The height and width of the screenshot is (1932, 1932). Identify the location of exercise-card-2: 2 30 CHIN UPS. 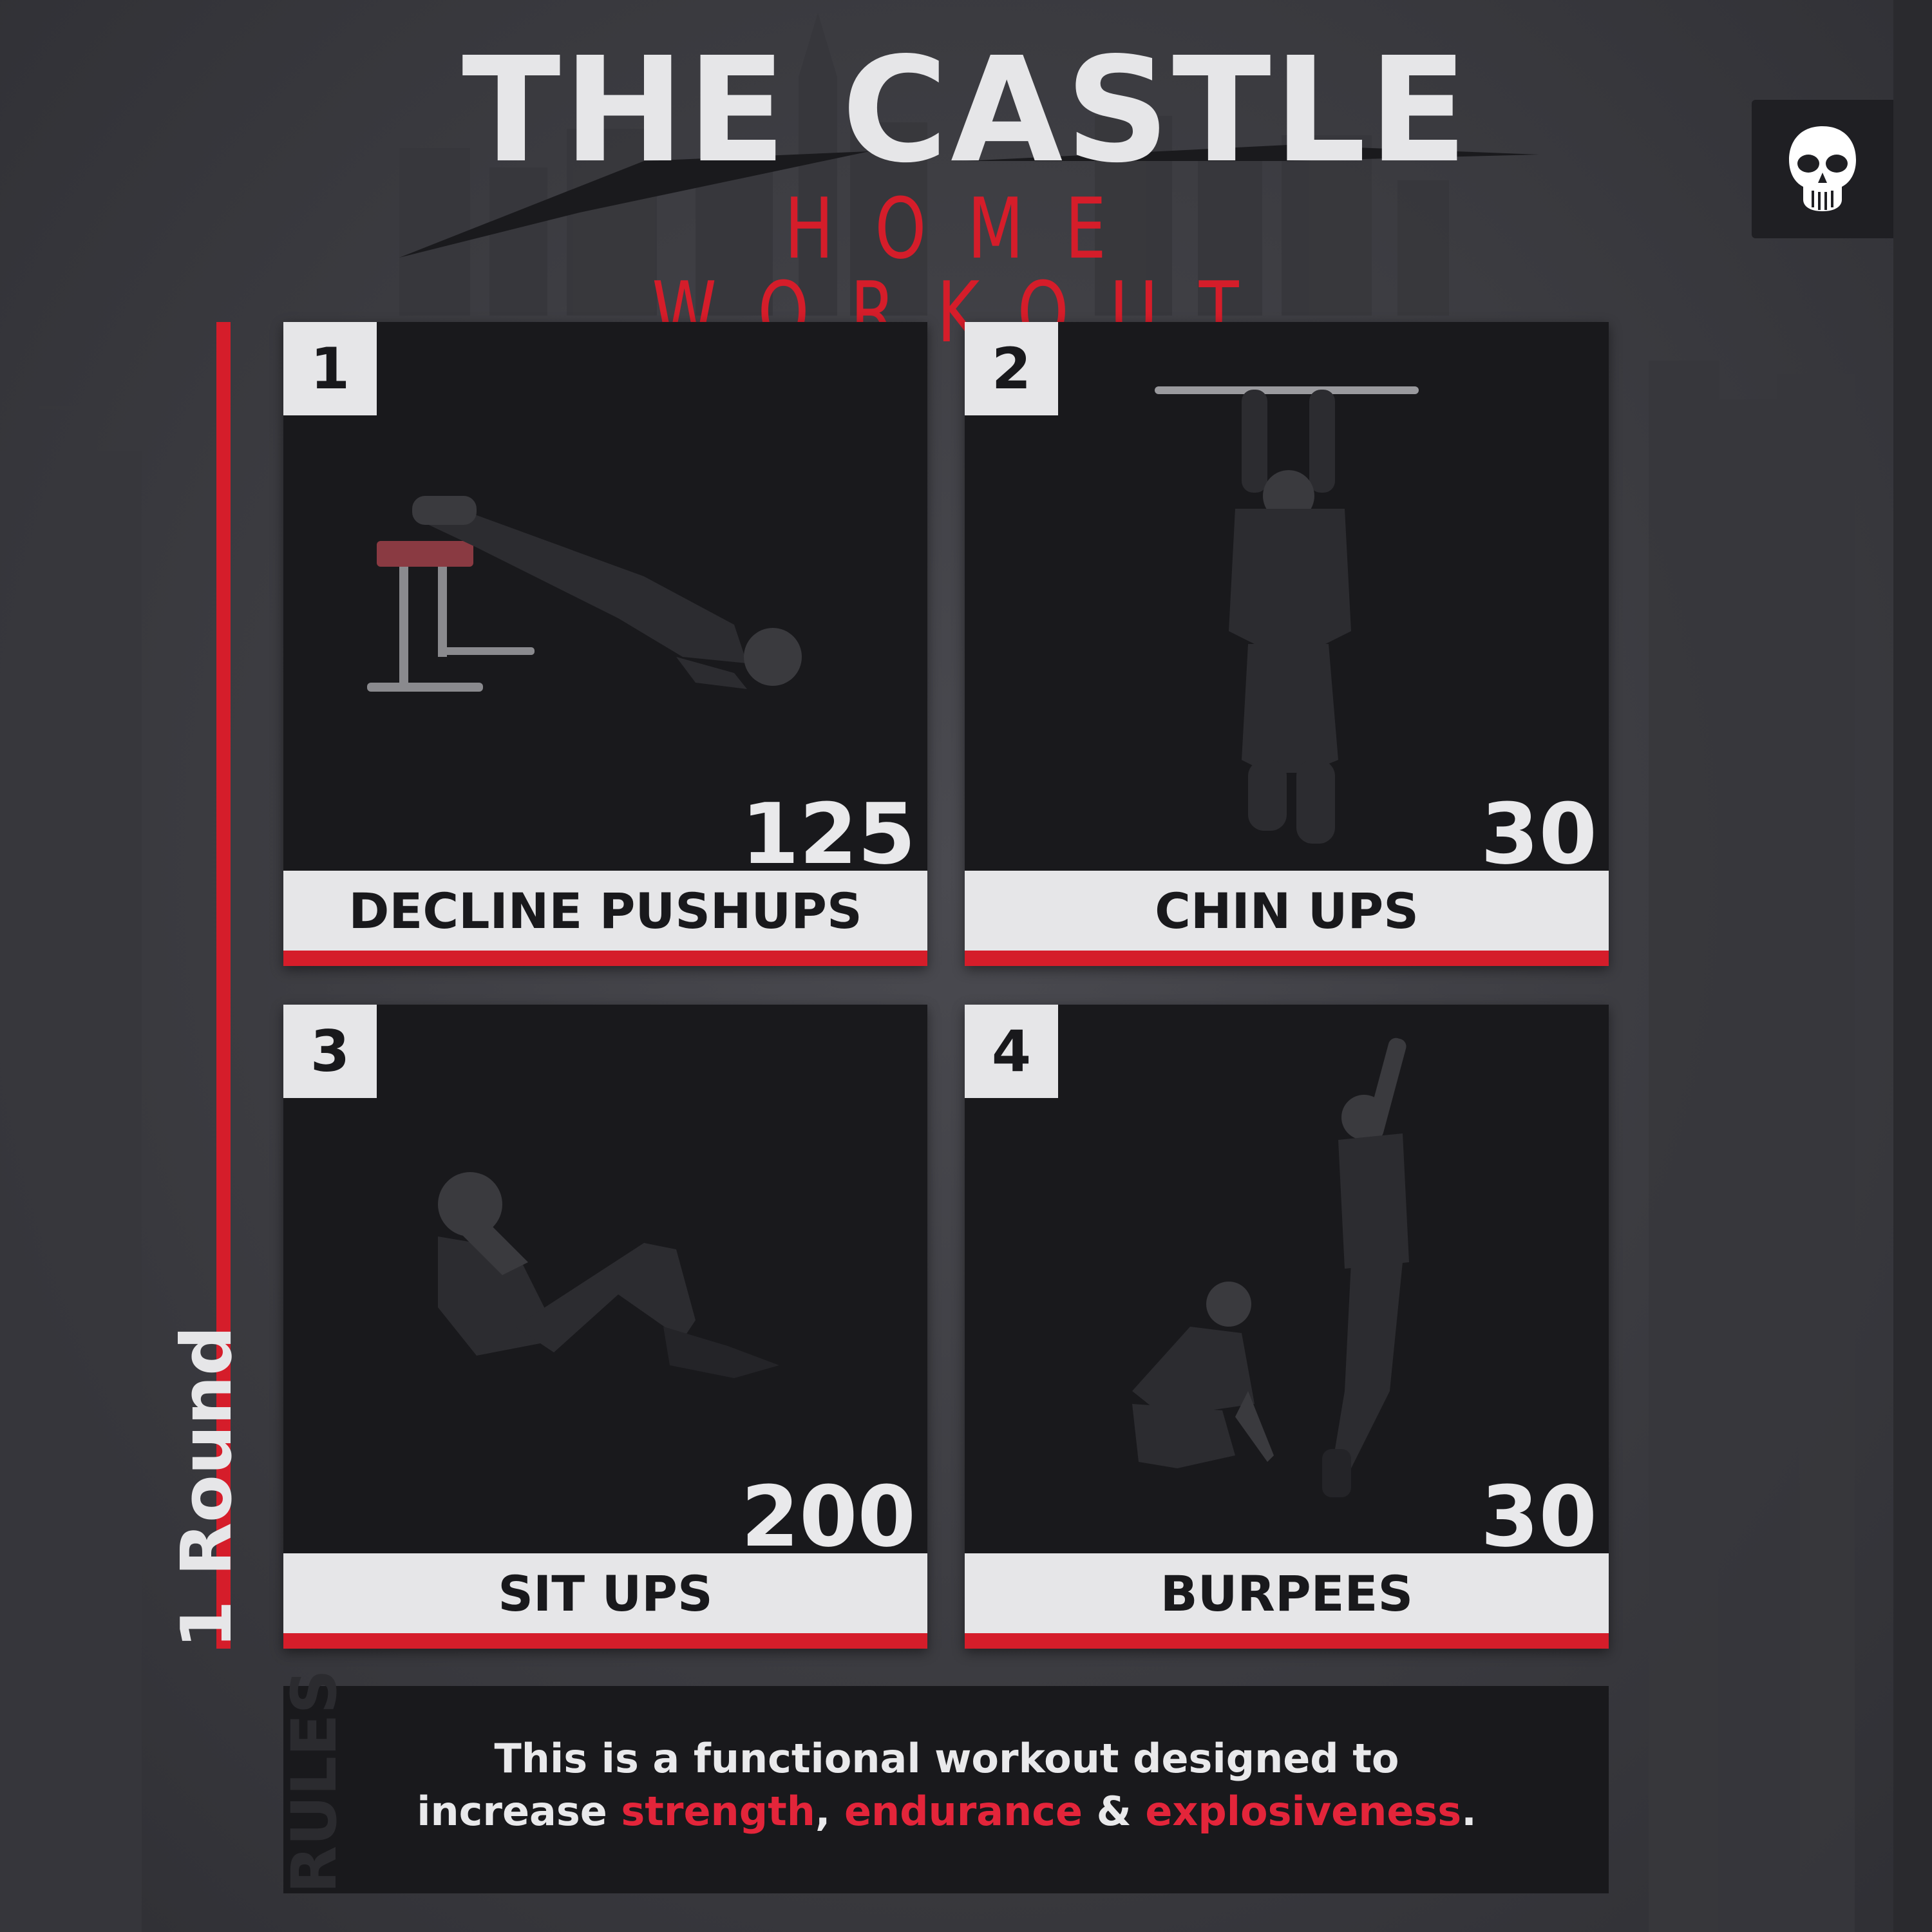
(1287, 644).